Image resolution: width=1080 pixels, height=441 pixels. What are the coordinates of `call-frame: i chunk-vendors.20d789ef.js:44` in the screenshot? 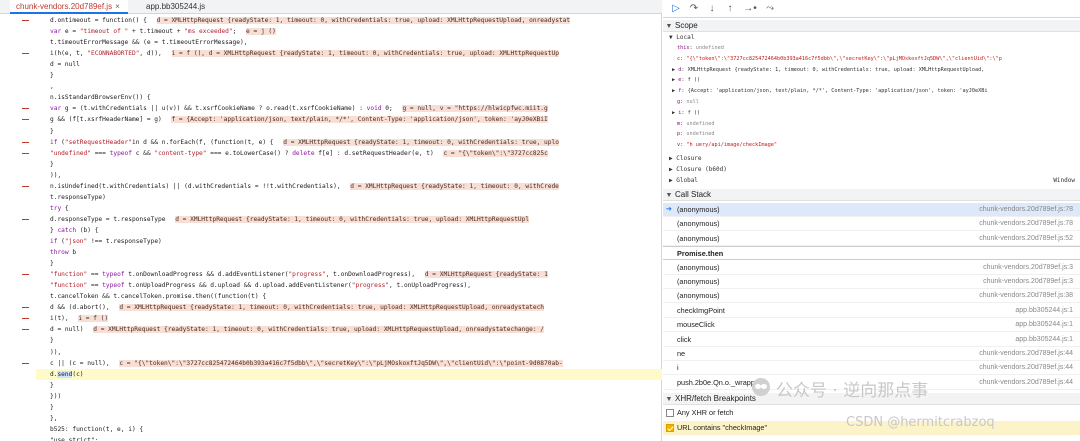 It's located at (871, 368).